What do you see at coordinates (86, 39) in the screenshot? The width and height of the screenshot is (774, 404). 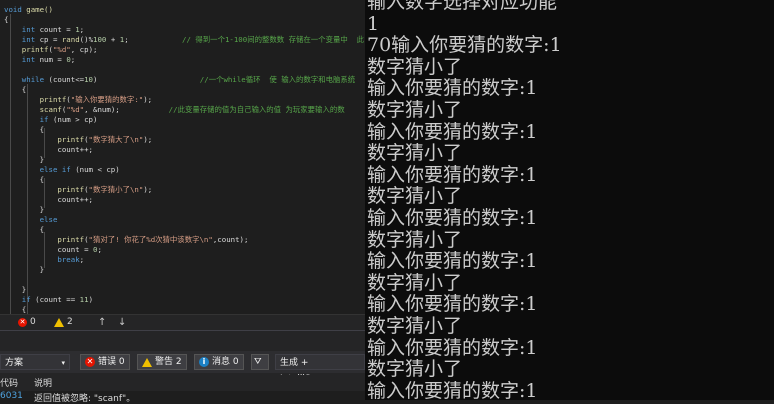 I see `code-token: ()%` at bounding box center [86, 39].